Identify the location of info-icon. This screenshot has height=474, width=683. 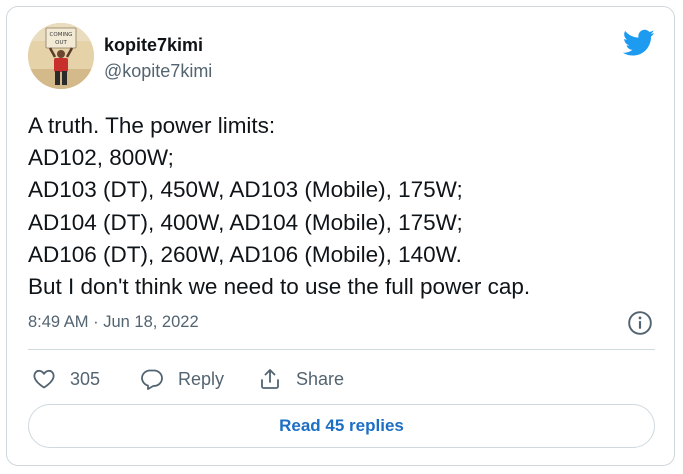
(640, 323).